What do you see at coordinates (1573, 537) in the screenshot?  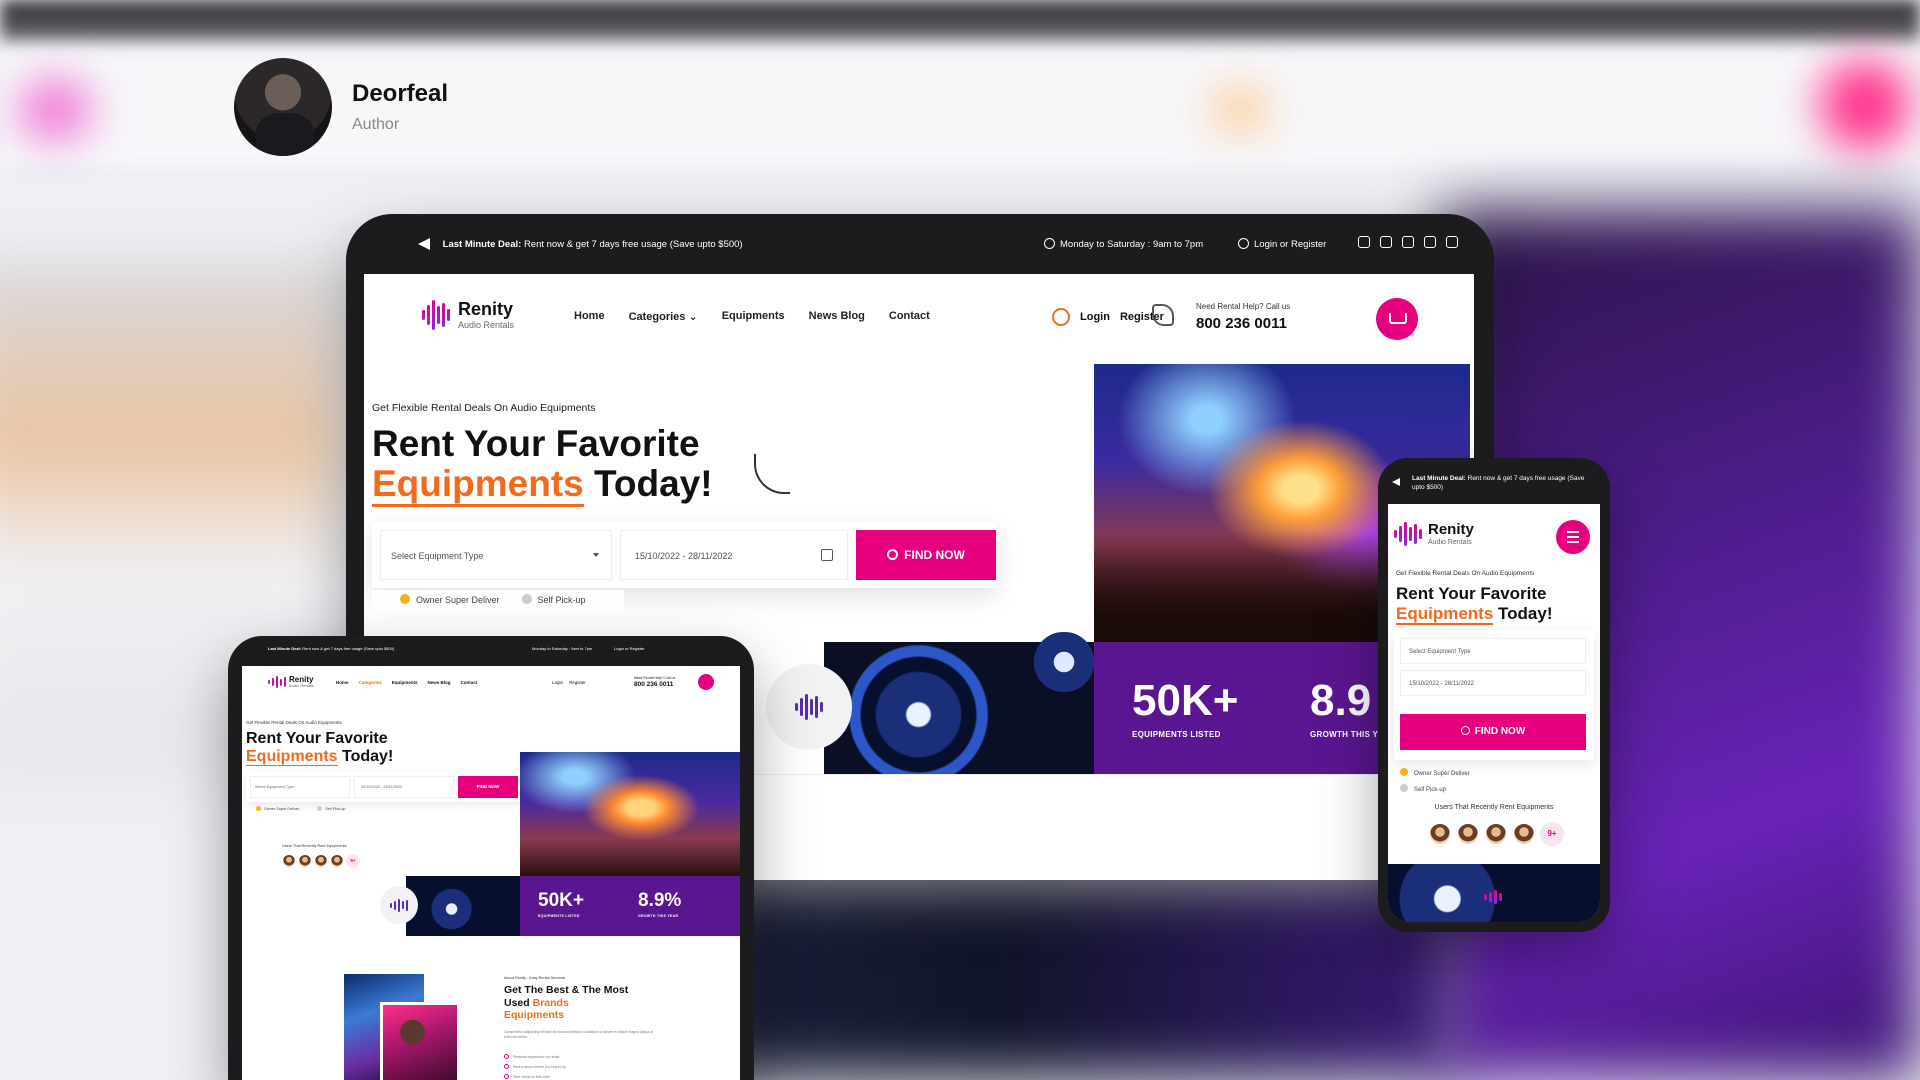 I see `hamburger-menu-button` at bounding box center [1573, 537].